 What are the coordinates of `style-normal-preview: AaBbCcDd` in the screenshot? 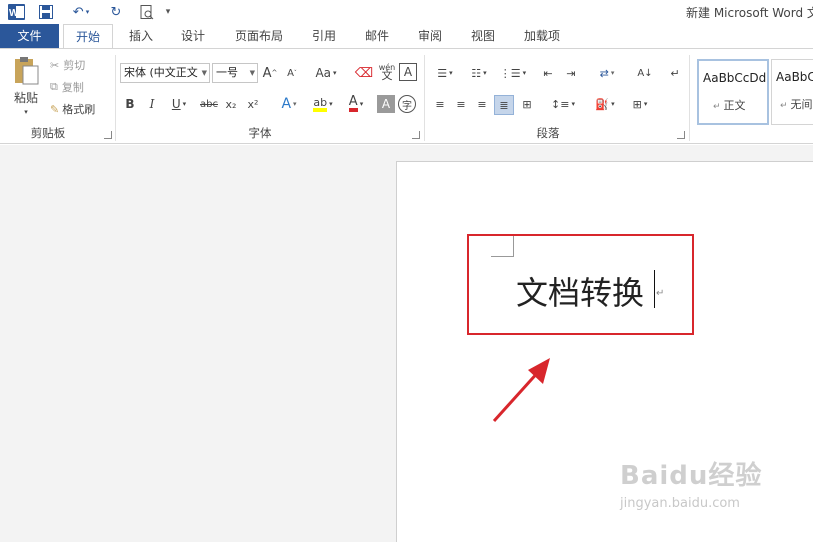 It's located at (735, 78).